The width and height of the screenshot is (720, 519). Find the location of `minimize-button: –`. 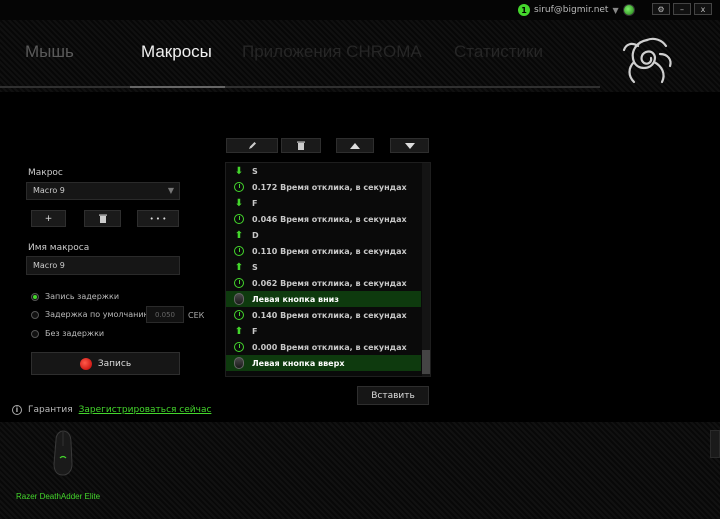

minimize-button: – is located at coordinates (682, 9).